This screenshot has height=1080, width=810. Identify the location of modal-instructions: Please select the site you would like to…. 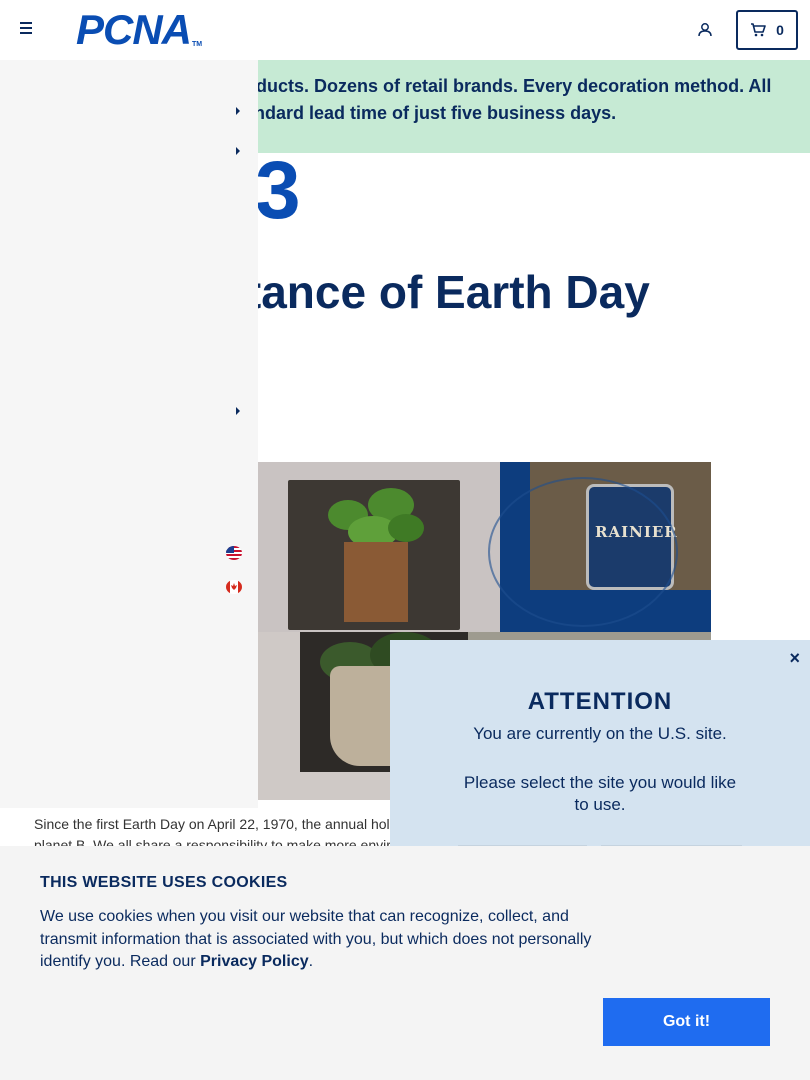
(600, 793).